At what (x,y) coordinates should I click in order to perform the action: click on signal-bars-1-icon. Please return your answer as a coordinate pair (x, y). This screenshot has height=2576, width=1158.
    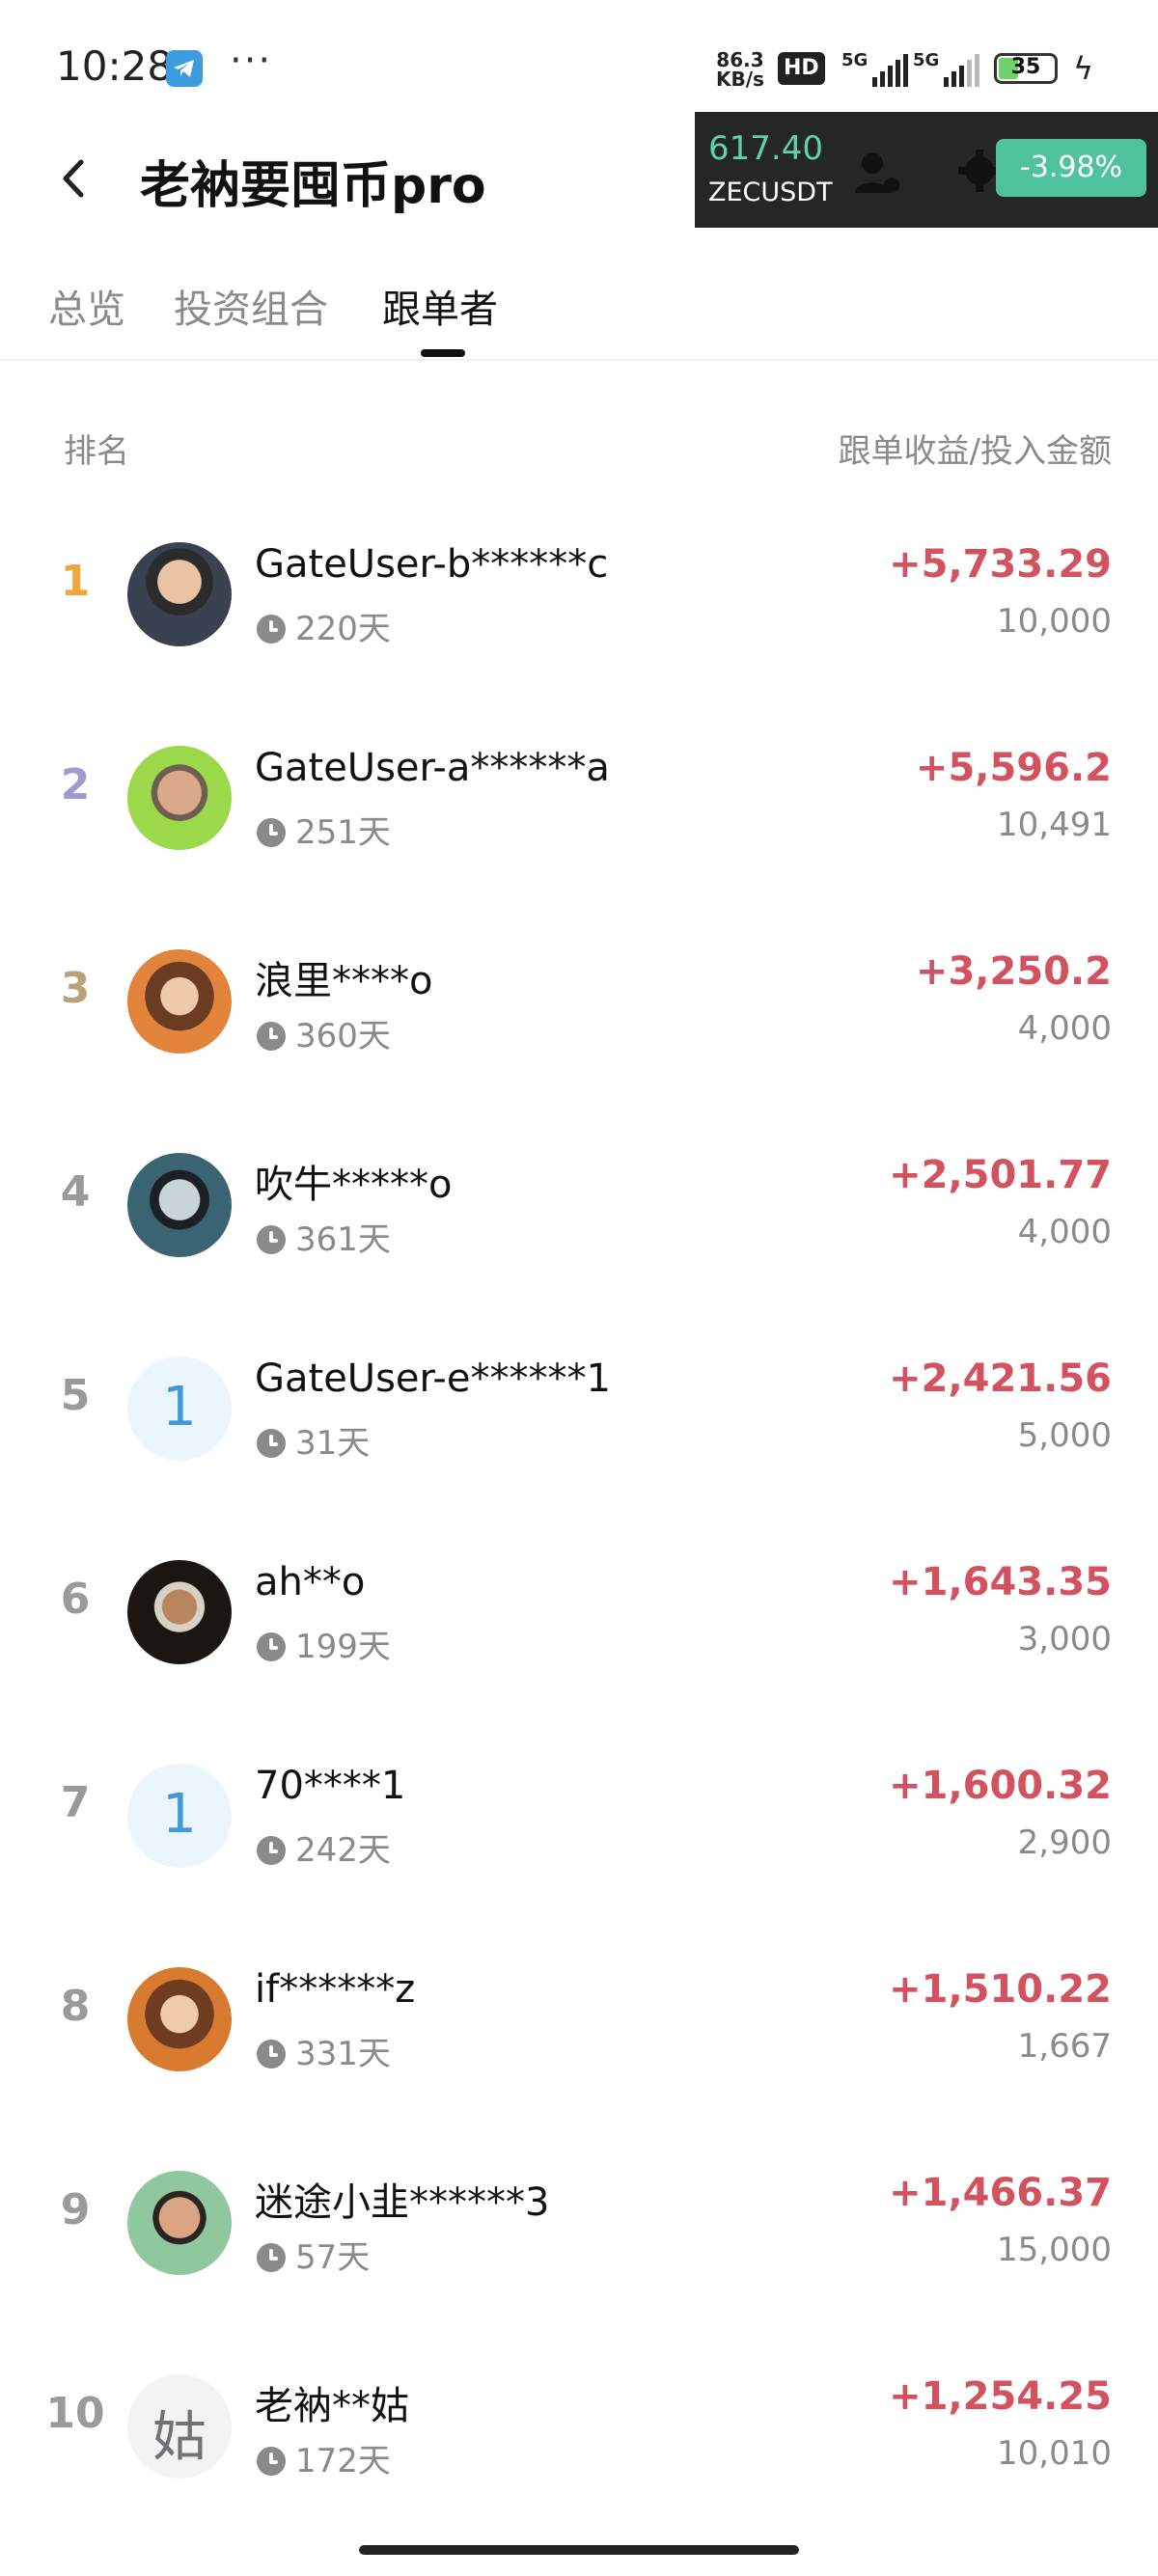
    Looking at the image, I should click on (891, 70).